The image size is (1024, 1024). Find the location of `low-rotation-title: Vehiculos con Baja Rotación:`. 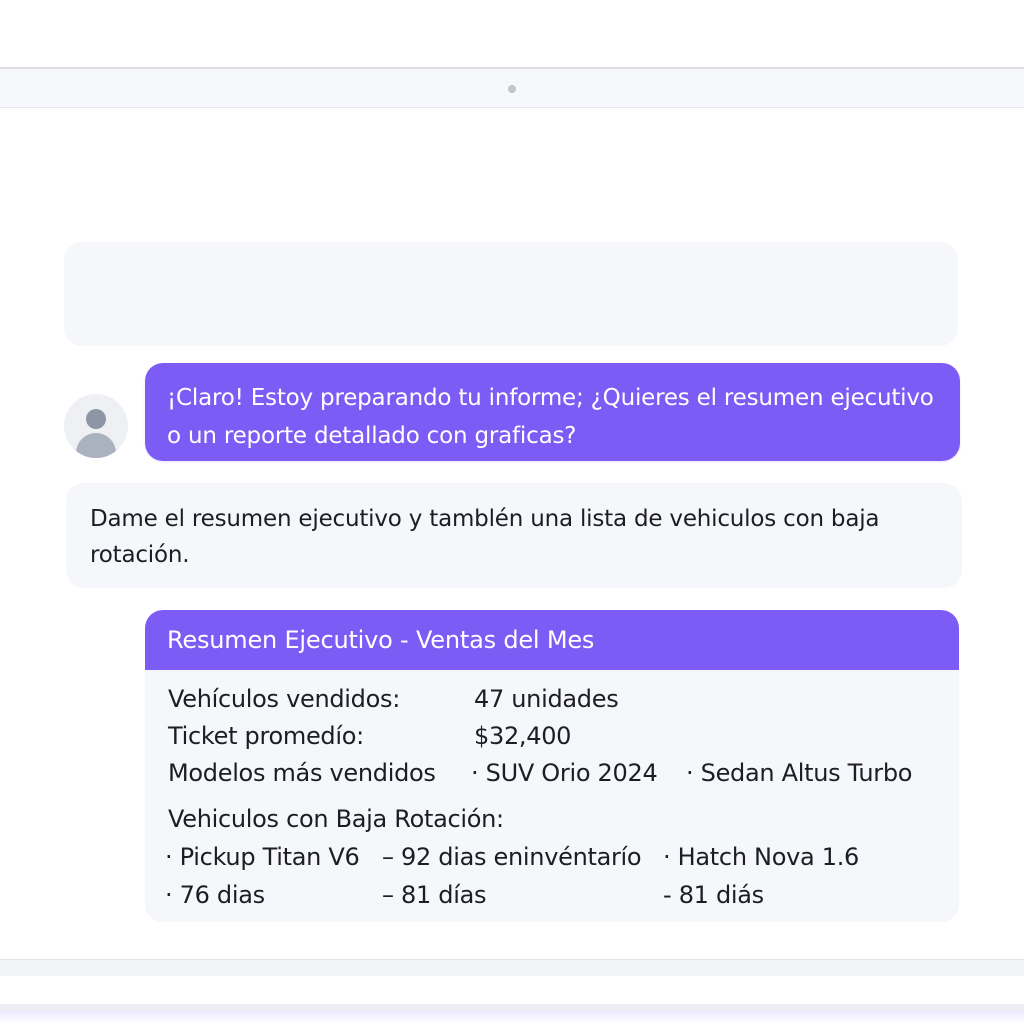

low-rotation-title: Vehiculos con Baja Rotación: is located at coordinates (336, 819).